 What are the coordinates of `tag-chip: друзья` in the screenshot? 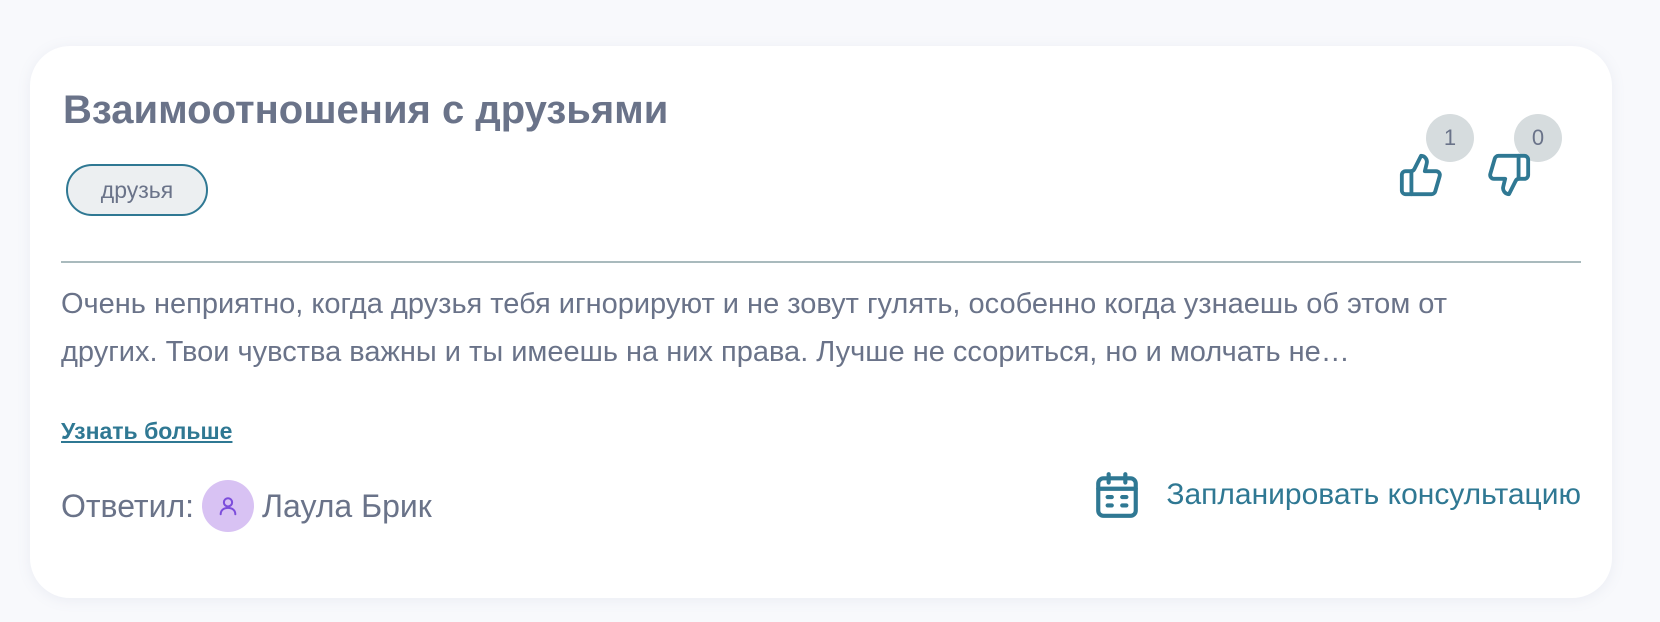 It's located at (137, 190).